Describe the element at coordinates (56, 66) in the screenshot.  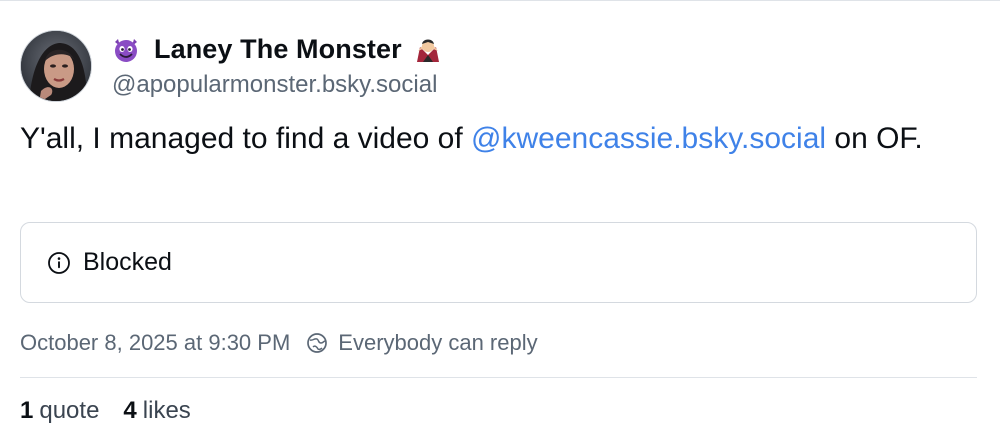
I see `avatar` at that location.